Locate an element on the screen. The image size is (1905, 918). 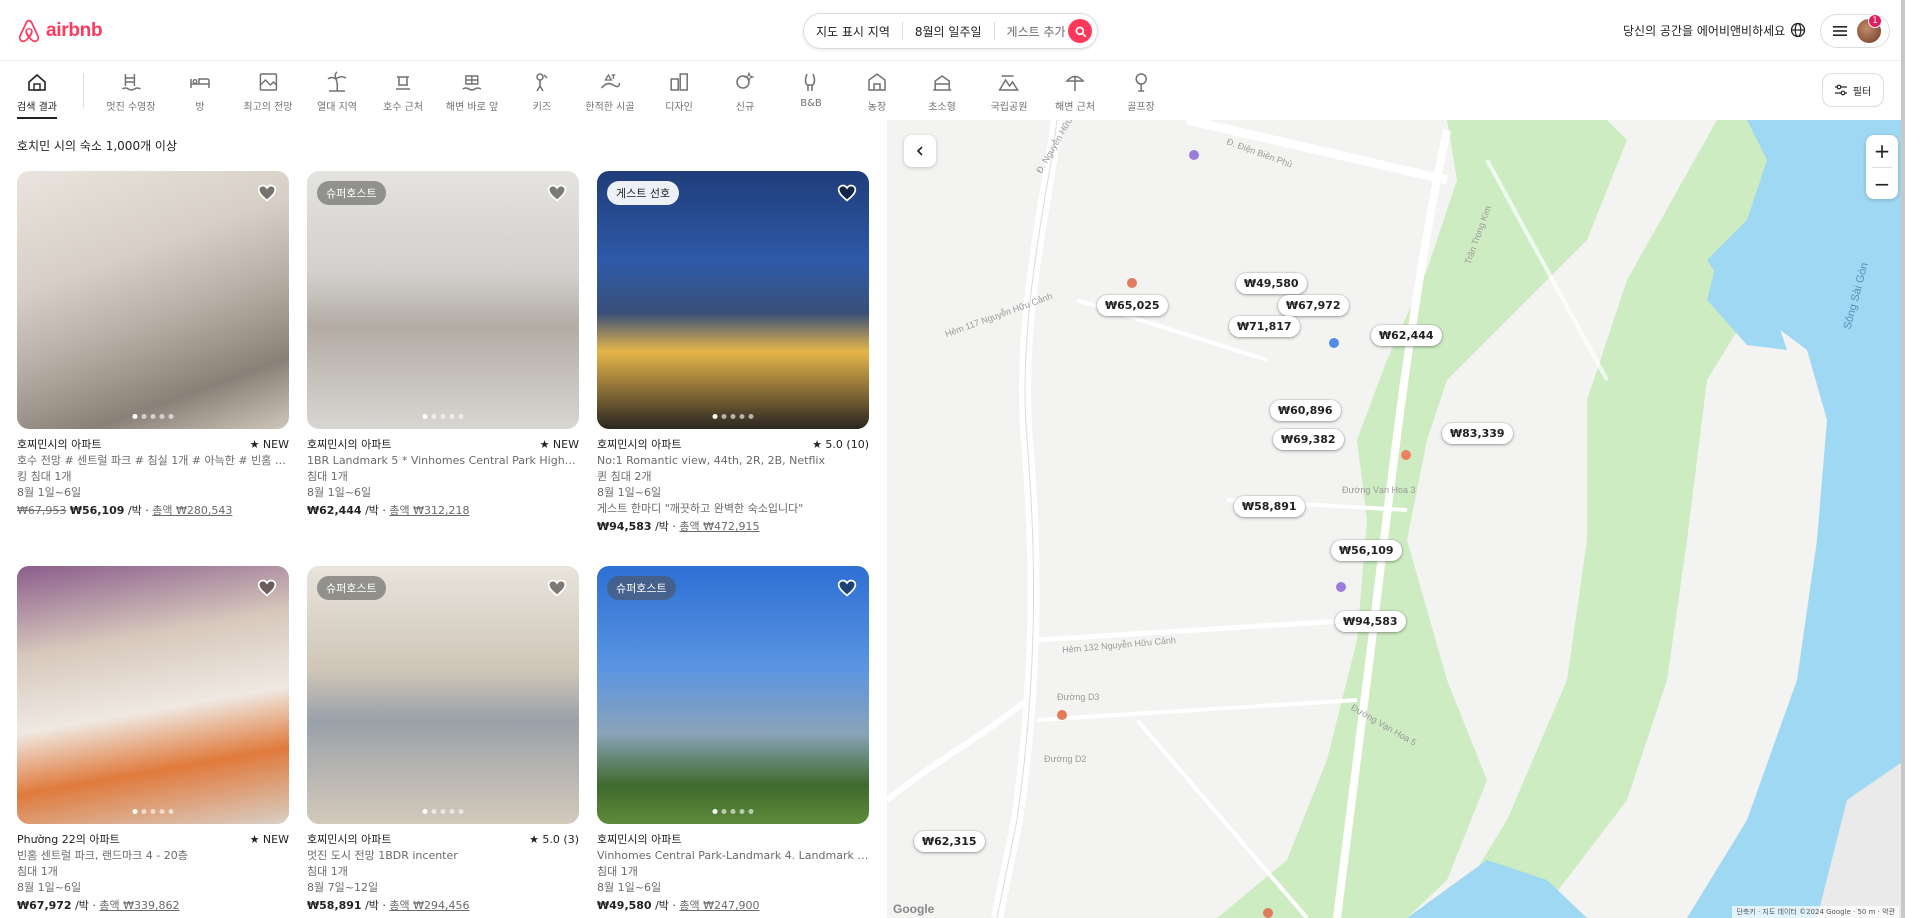
total-price: 총액 ₩294,456 is located at coordinates (429, 905).